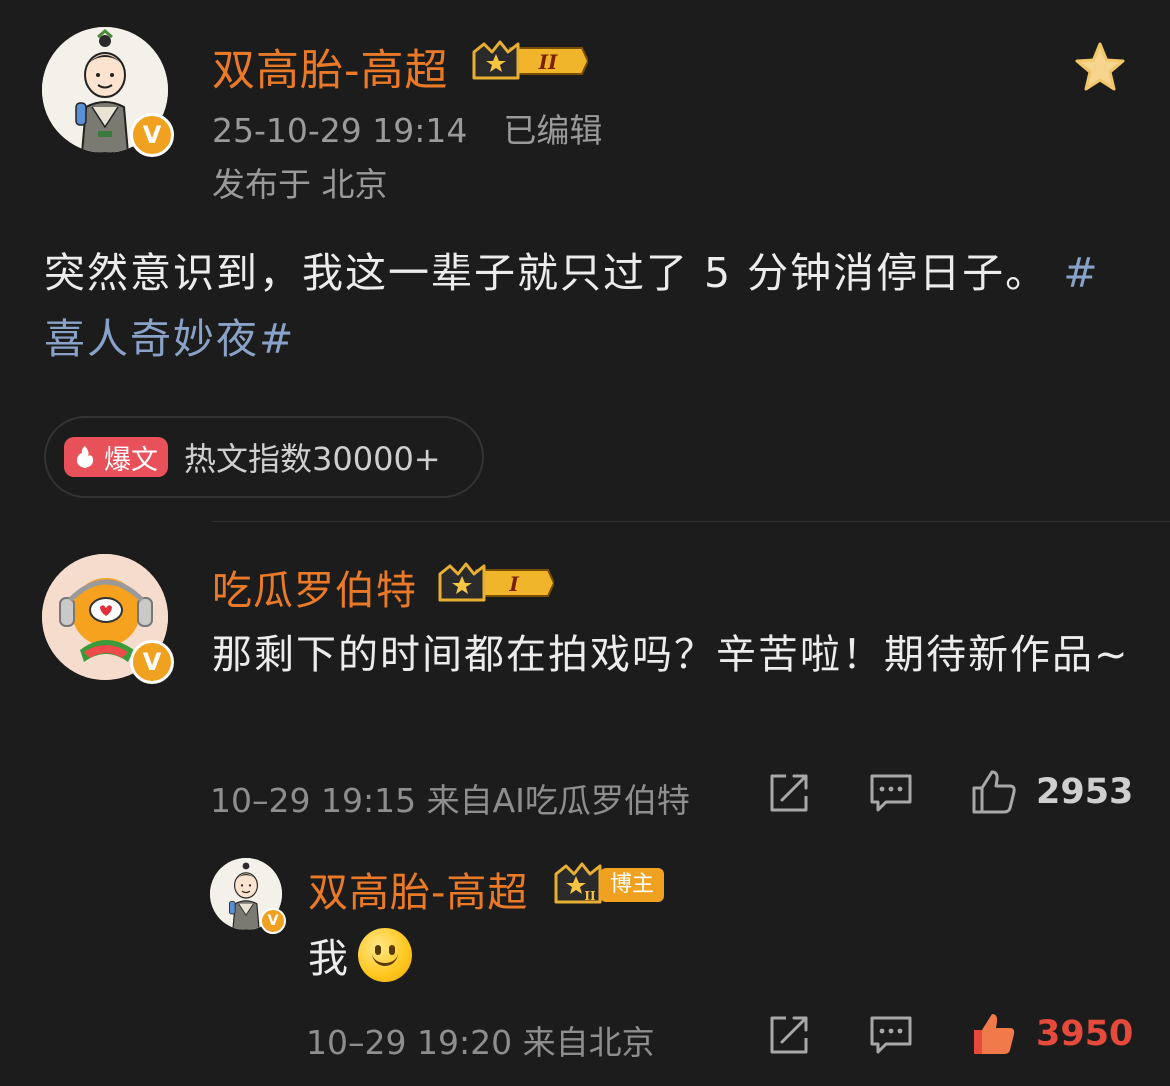 This screenshot has width=1170, height=1086. I want to click on member-rank-badge: I, so click(495, 583).